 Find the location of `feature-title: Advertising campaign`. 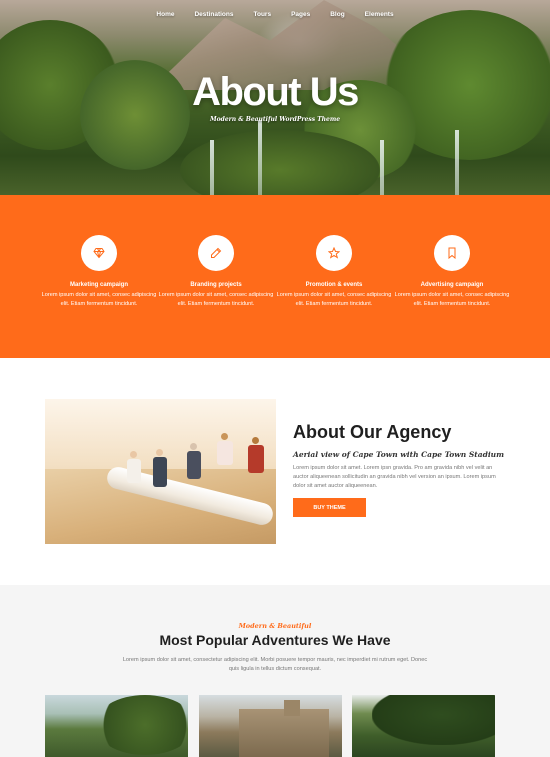

feature-title: Advertising campaign is located at coordinates (452, 285).